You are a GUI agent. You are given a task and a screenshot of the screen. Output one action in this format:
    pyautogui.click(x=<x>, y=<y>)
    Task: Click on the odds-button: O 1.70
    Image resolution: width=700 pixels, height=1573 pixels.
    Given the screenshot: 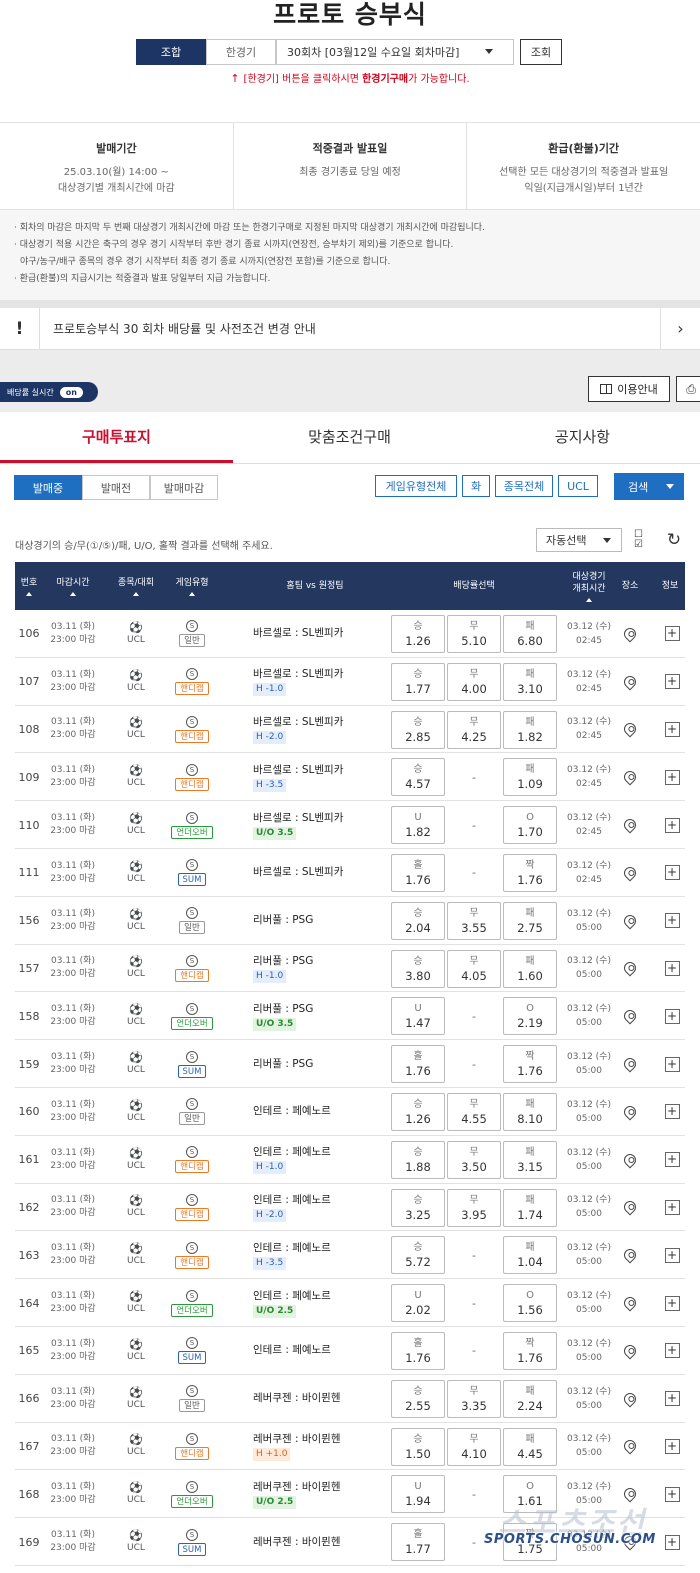 What is the action you would take?
    pyautogui.click(x=530, y=825)
    